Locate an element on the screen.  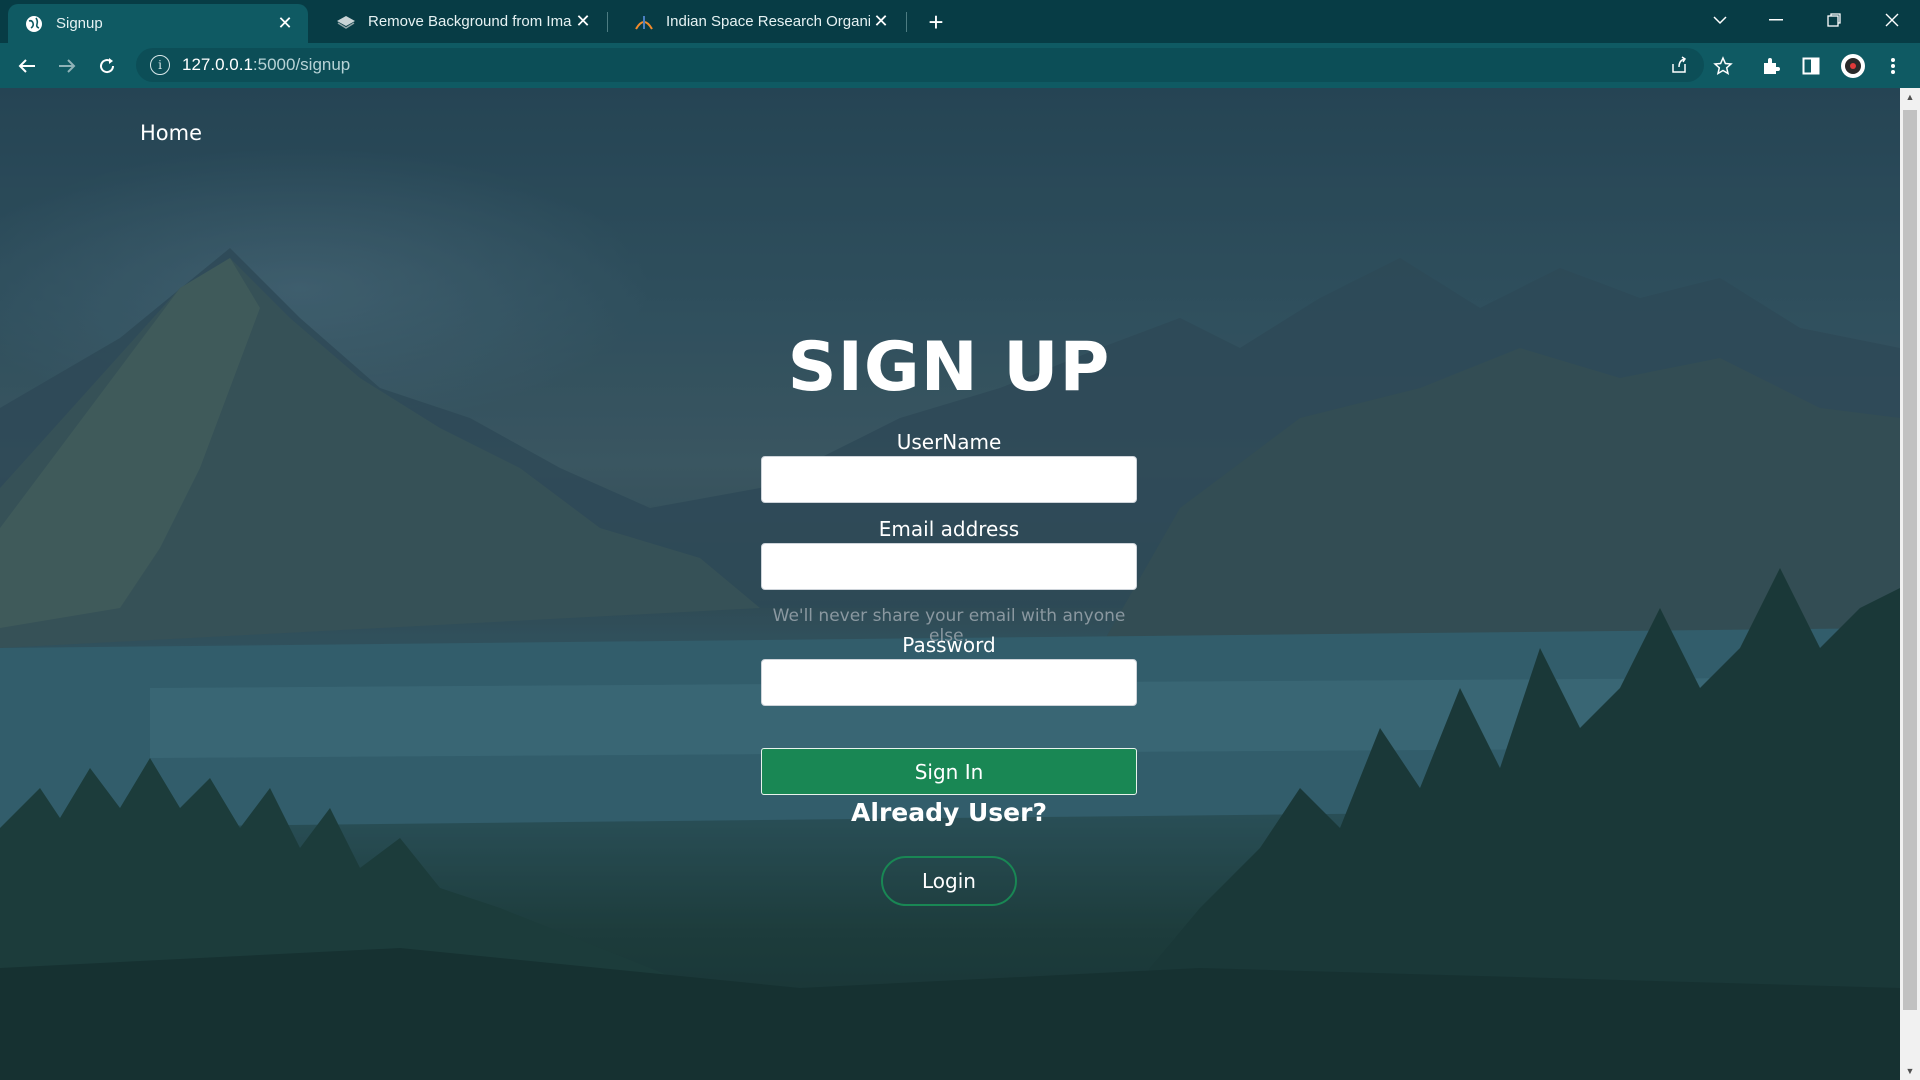
back-icon is located at coordinates (27, 66).